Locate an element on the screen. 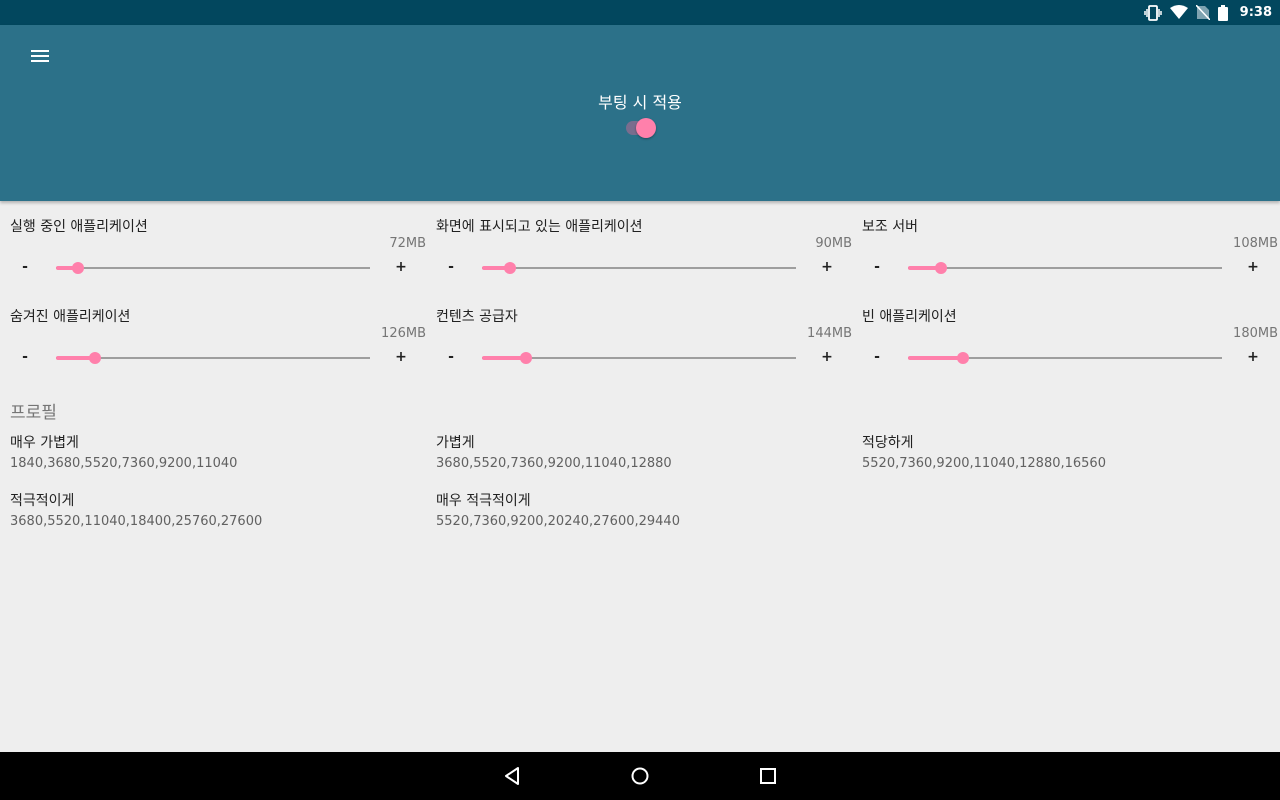  slider-secondary-server: 보조 서버 108MB - + is located at coordinates (1070, 241).